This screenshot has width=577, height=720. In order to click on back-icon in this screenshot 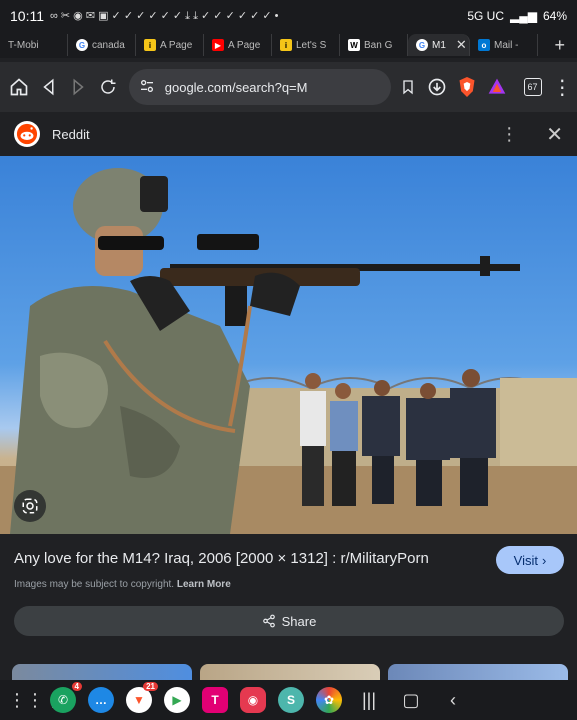, I will do `click(49, 87)`.